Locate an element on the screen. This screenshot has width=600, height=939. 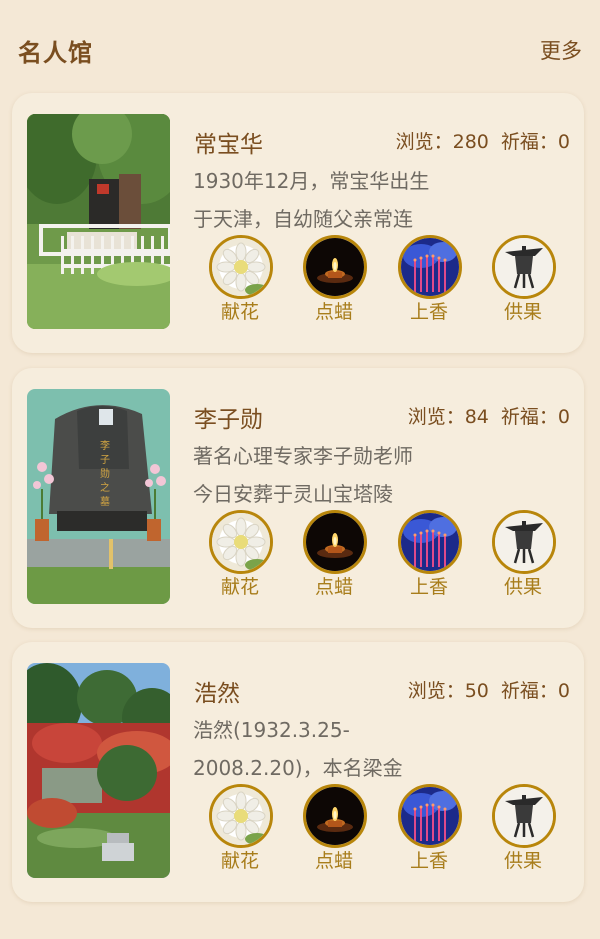
stats: 浏览：280 祈福：0 is located at coordinates (483, 140).